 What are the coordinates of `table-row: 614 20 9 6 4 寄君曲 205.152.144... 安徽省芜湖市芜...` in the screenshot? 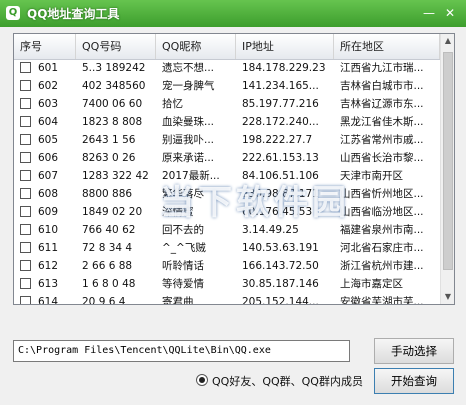 It's located at (227, 299).